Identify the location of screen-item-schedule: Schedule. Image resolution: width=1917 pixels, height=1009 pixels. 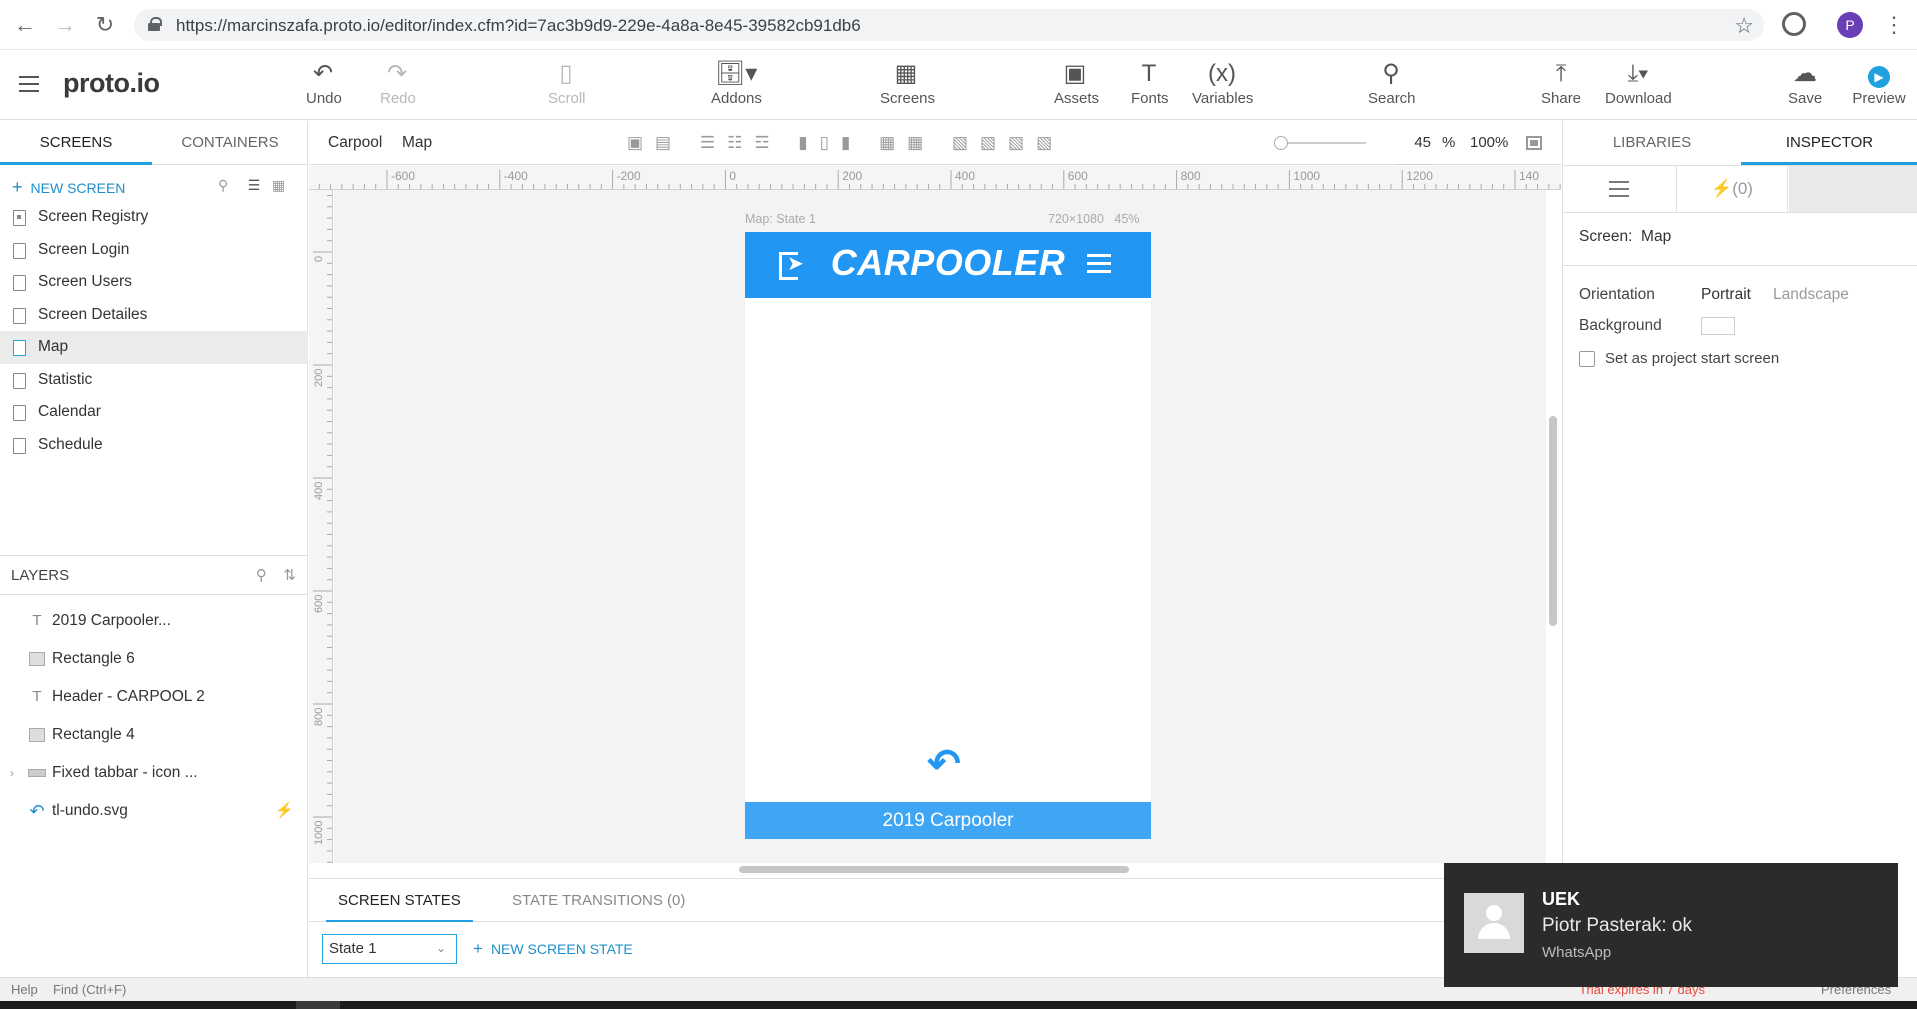
(154, 445).